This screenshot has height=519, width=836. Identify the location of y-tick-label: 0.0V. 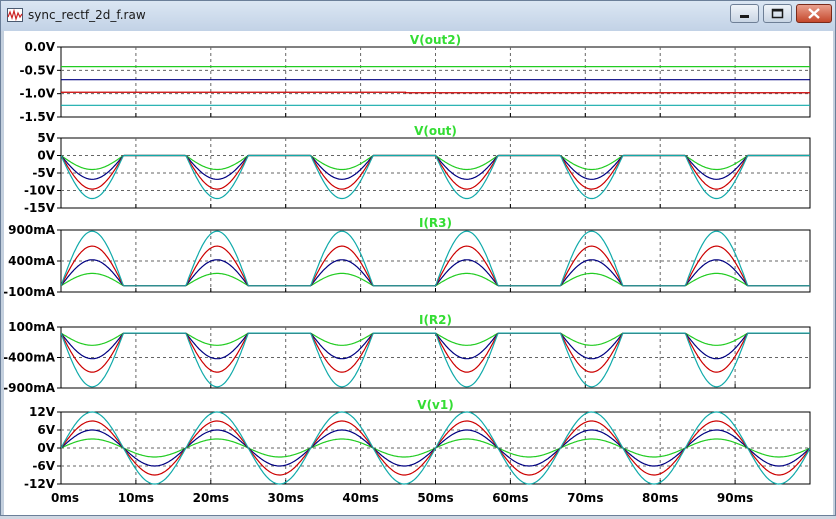
(39, 47).